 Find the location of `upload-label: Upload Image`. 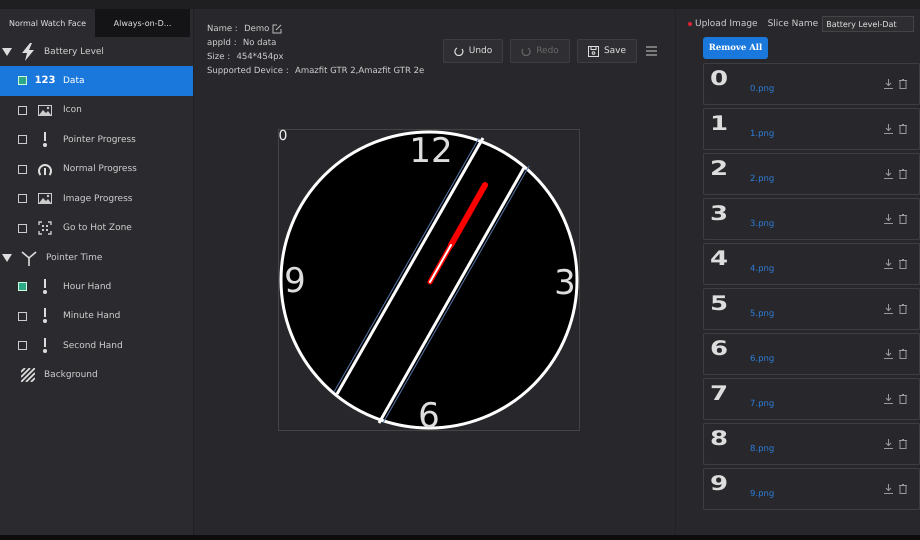

upload-label: Upload Image is located at coordinates (726, 24).